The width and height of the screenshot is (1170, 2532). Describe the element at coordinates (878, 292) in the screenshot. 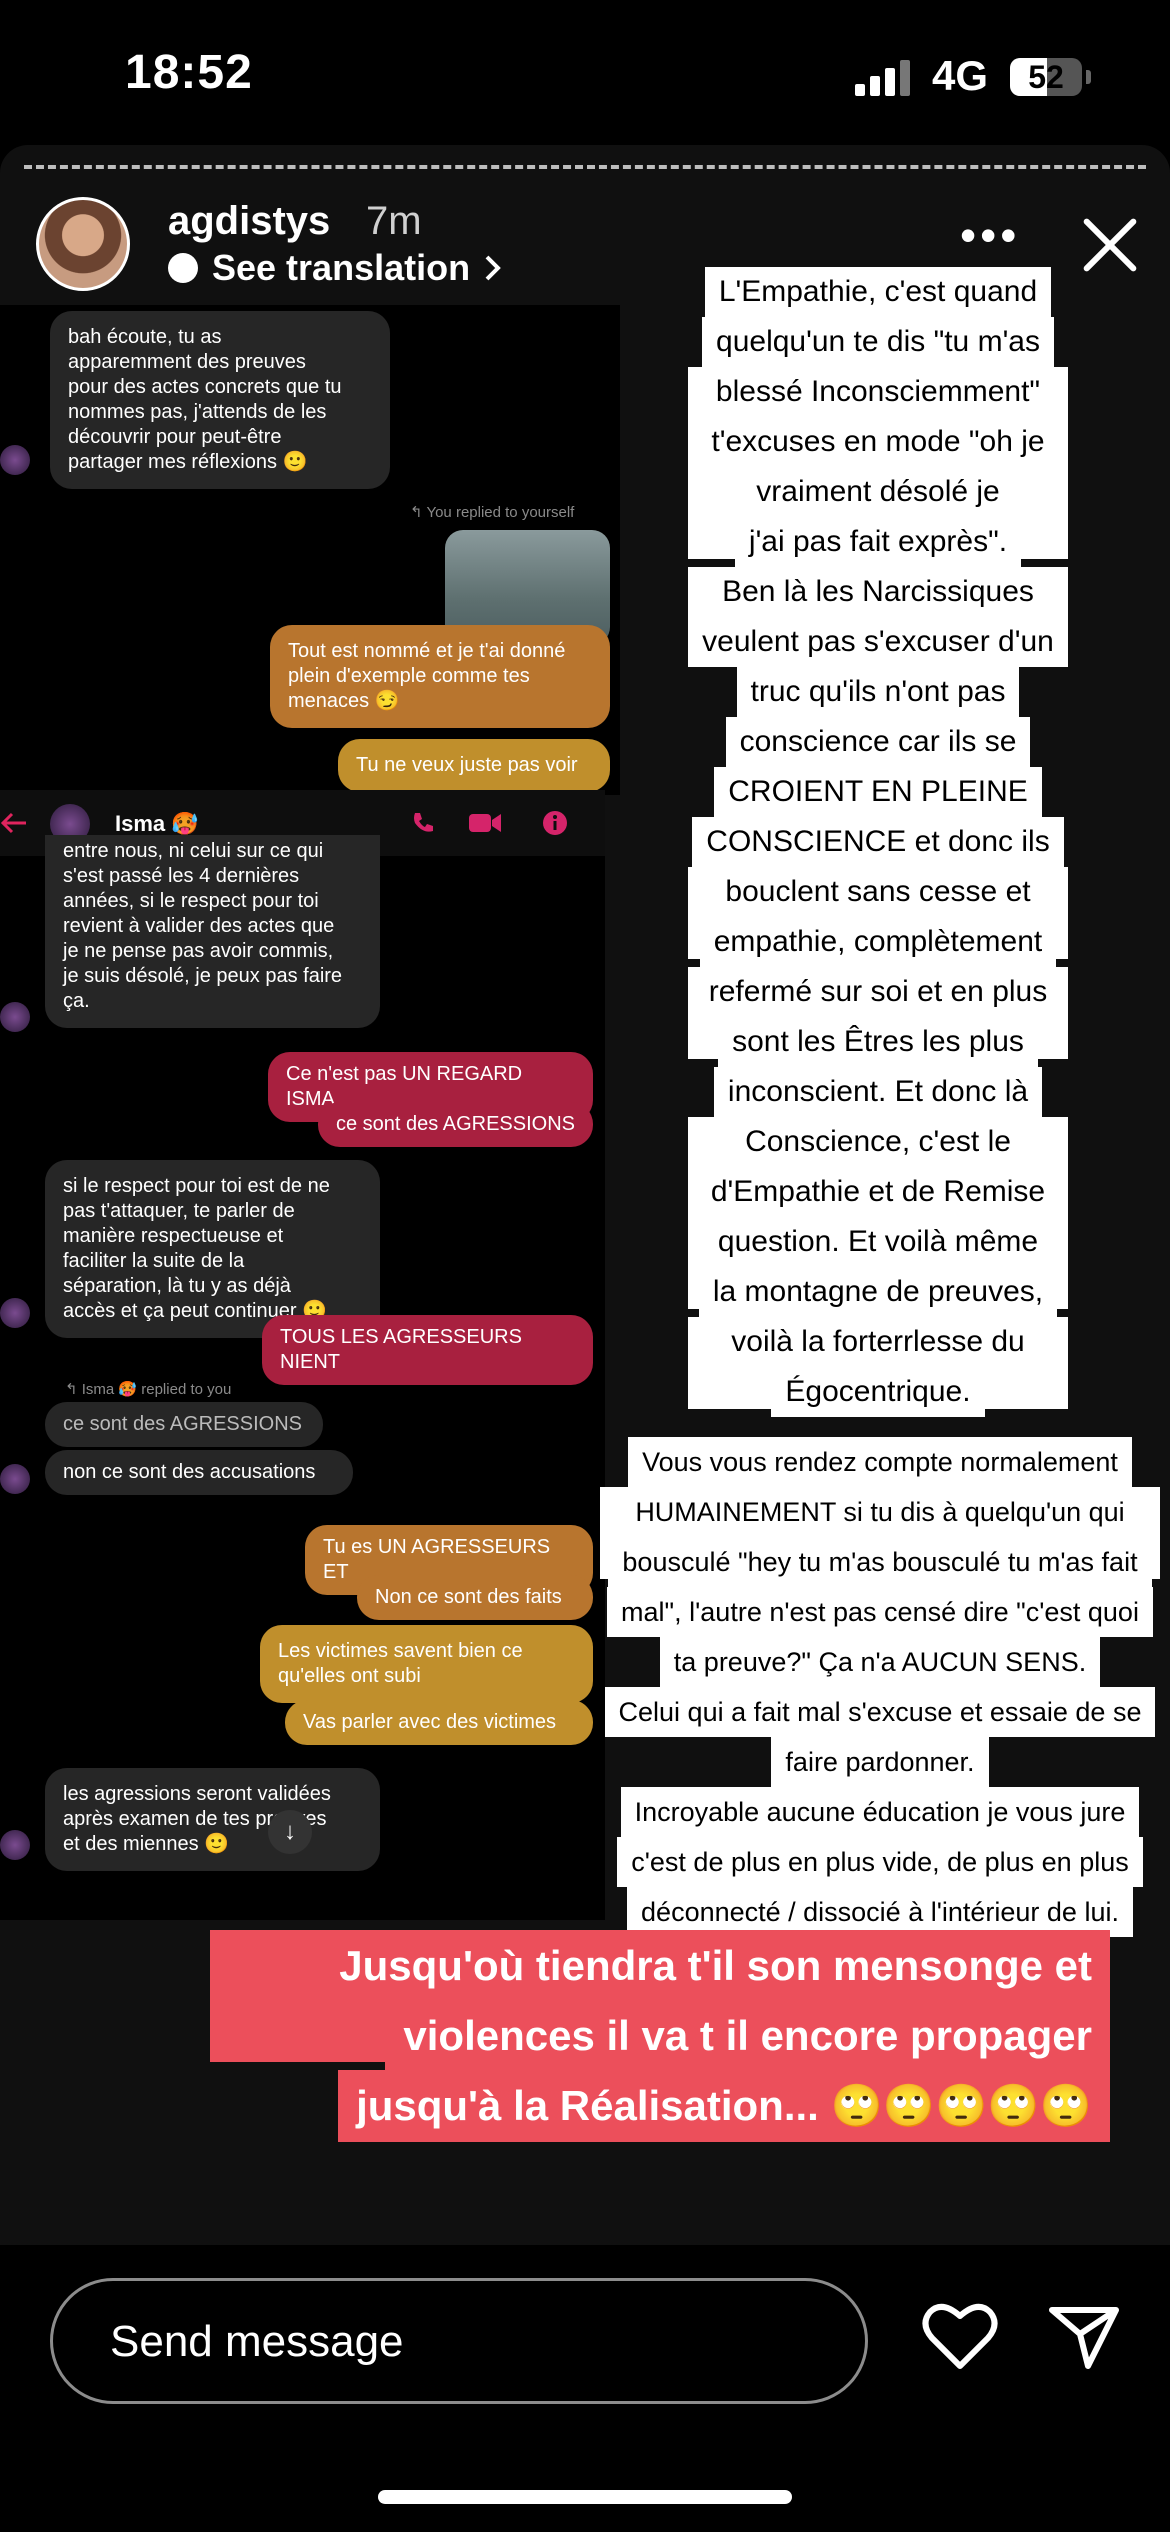

I see `text-line: L'Empathie, c'est quand` at that location.